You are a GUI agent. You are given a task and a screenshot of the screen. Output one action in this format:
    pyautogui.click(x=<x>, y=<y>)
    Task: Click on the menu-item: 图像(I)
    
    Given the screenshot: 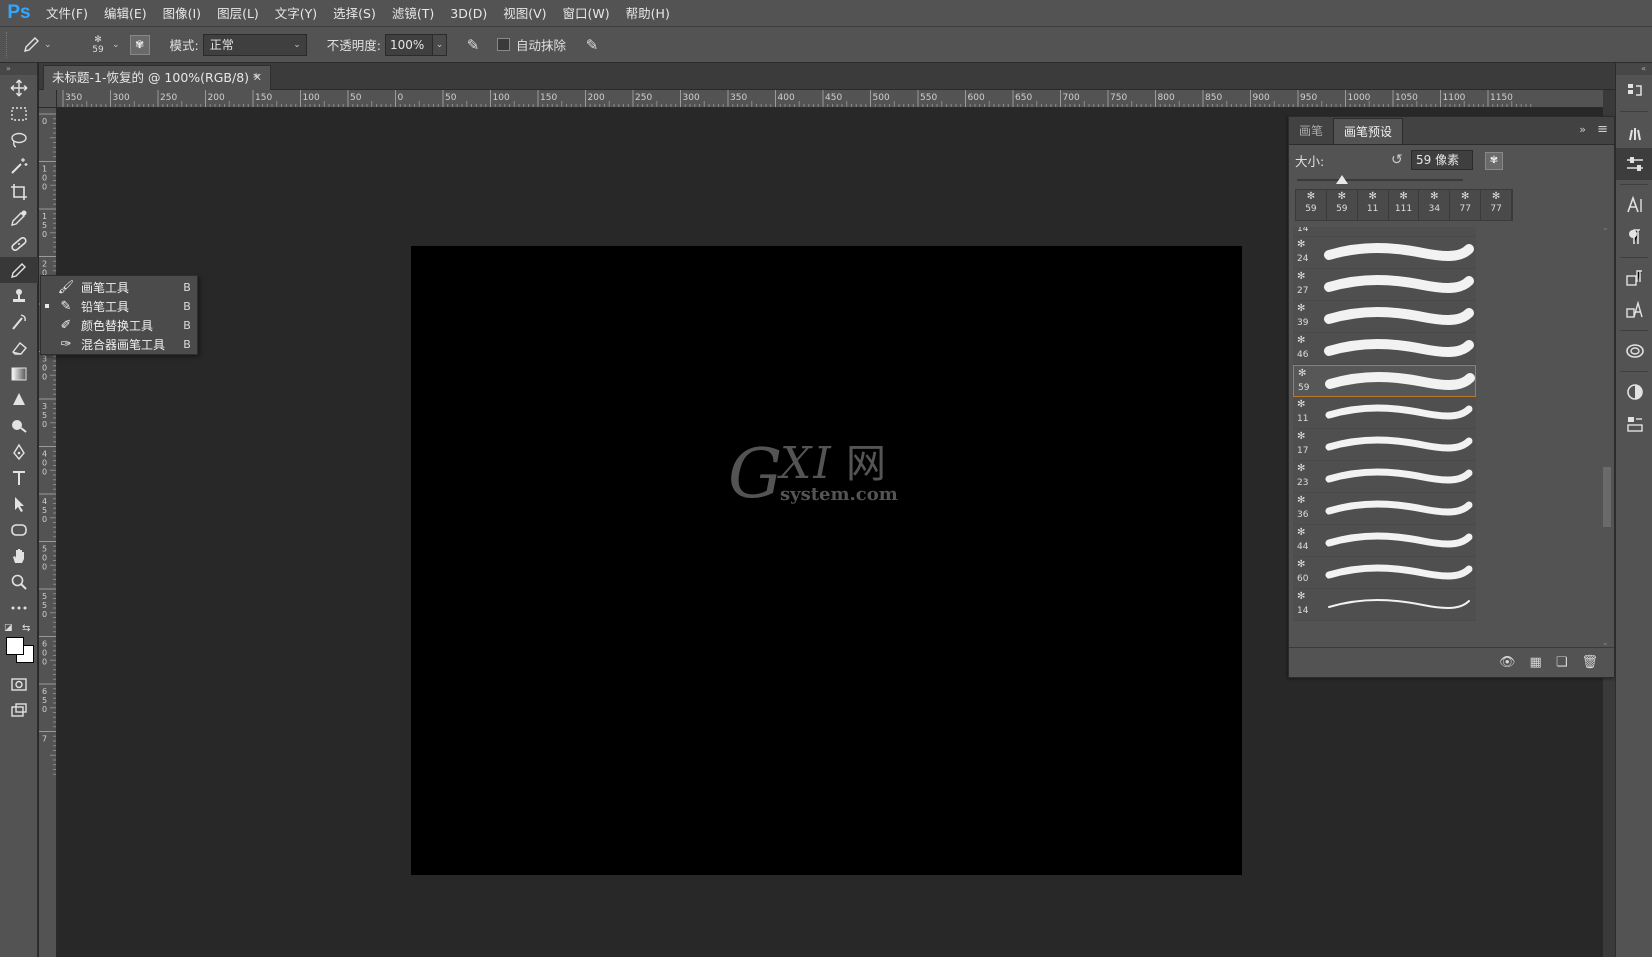 What is the action you would take?
    pyautogui.click(x=182, y=13)
    